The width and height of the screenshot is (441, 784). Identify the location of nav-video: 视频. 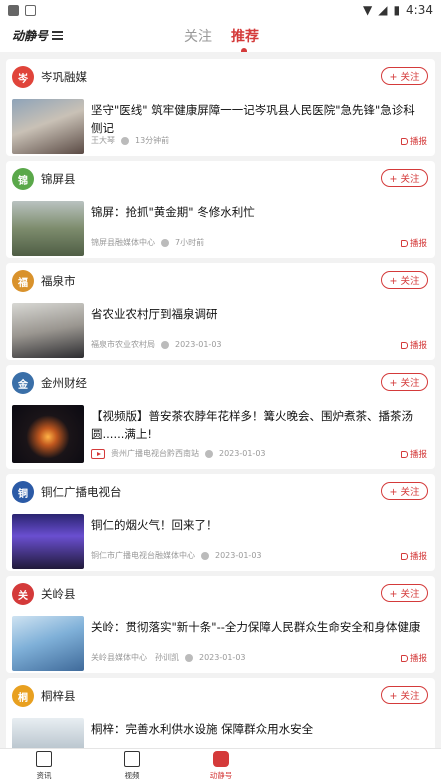
(132, 766).